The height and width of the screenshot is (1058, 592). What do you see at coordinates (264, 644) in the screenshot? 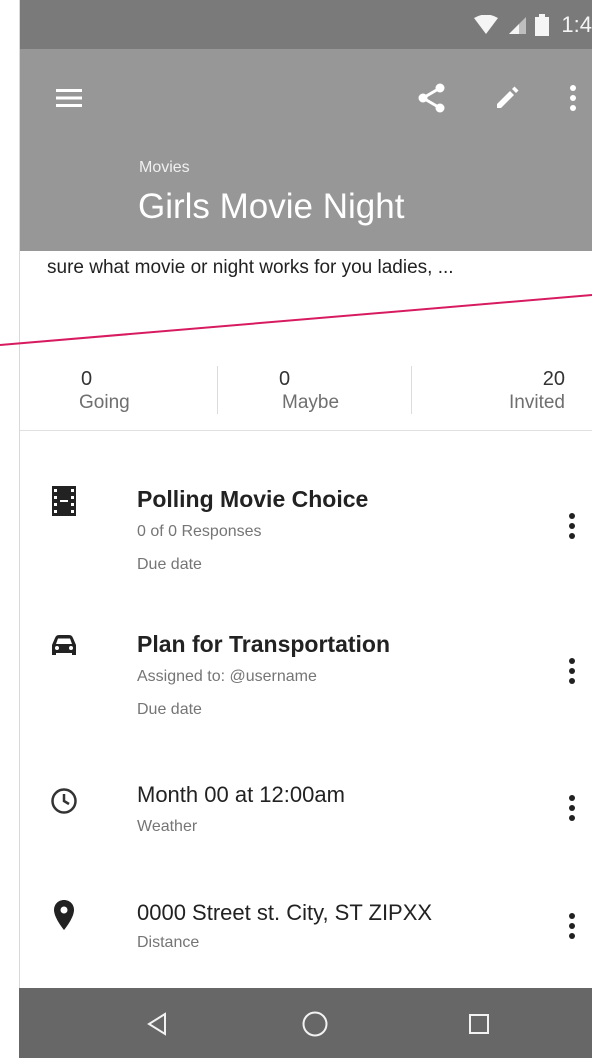
I see `item-title: Plan for Transportation` at bounding box center [264, 644].